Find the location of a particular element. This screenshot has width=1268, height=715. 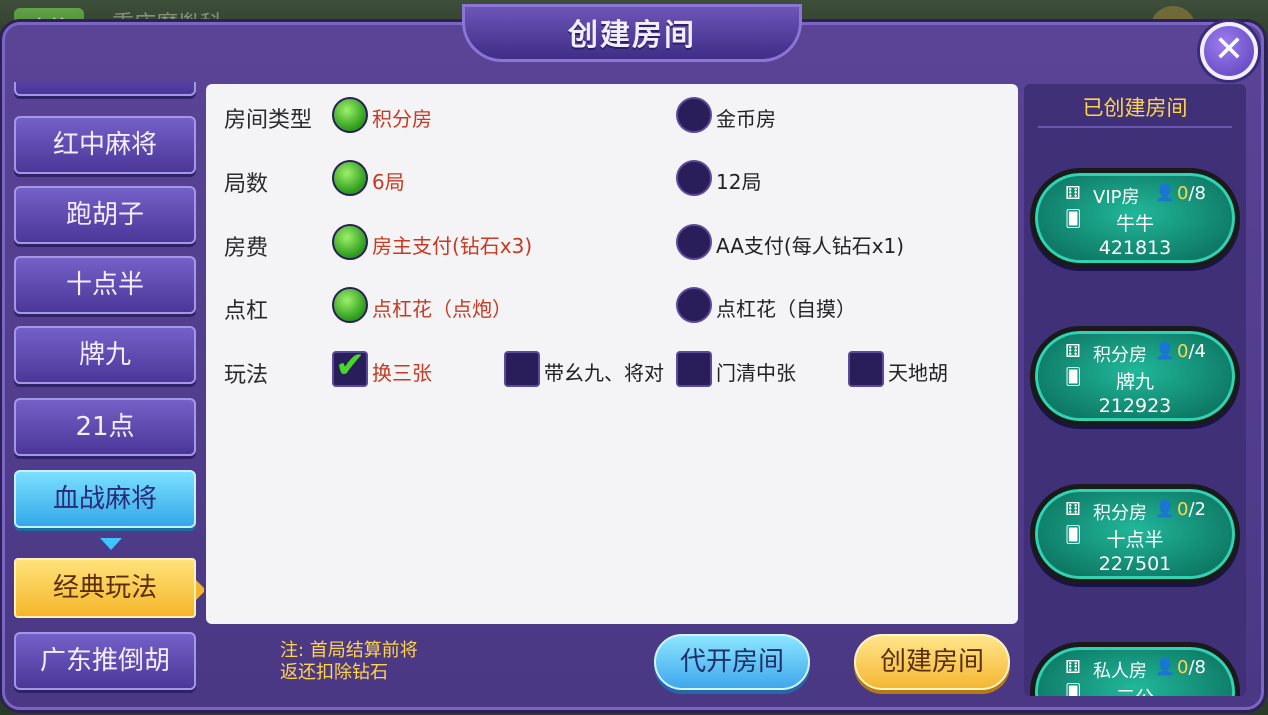

option-text-coin-room: 金币房 is located at coordinates (746, 119).